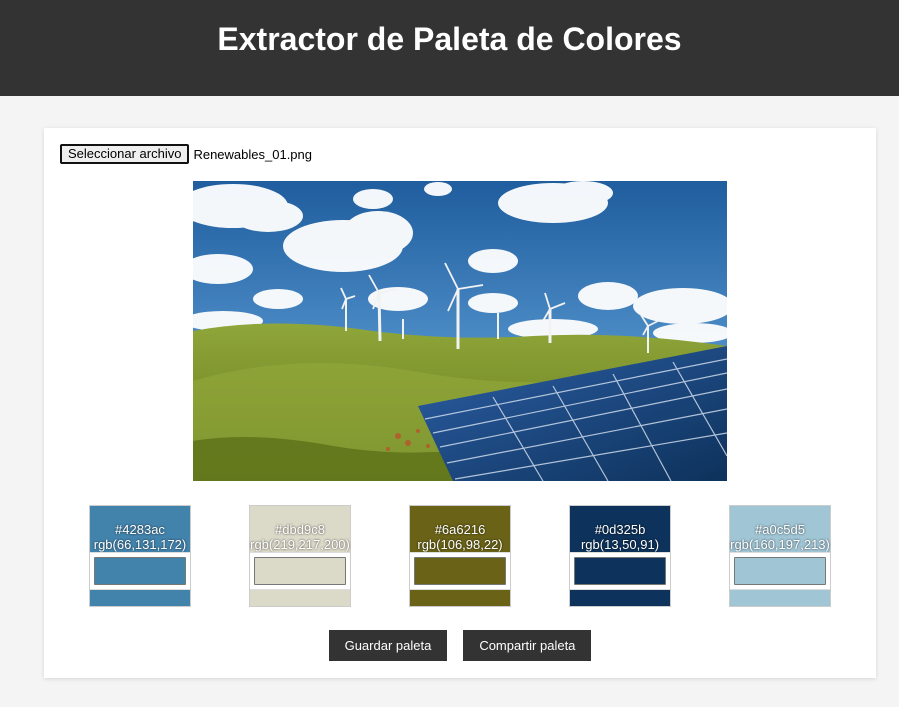  I want to click on choose-file-button: Seleccionar archivo, so click(125, 154).